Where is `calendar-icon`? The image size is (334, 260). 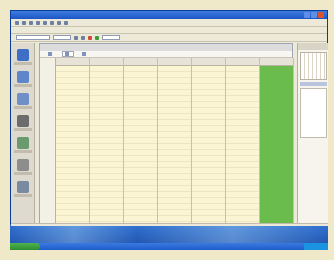 calendar-icon is located at coordinates (22, 77).